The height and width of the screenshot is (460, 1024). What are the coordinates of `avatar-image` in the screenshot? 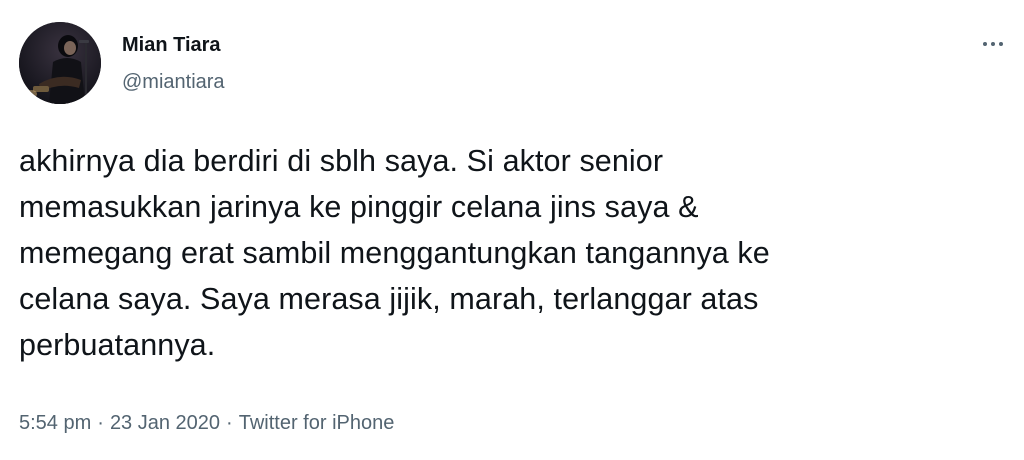 It's located at (60, 63).